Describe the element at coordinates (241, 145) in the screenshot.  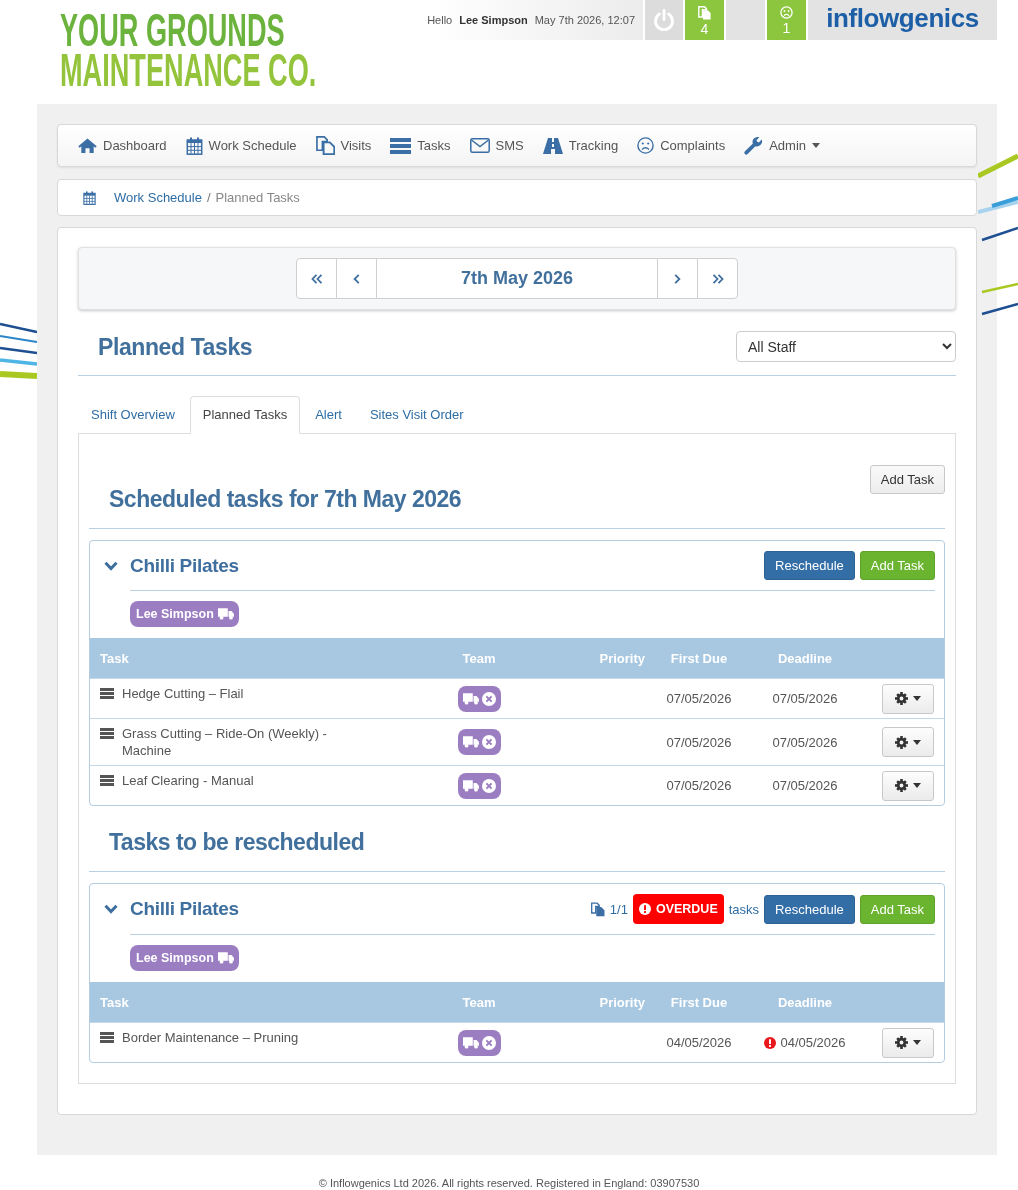
I see `nav-link: Work Schedule` at that location.